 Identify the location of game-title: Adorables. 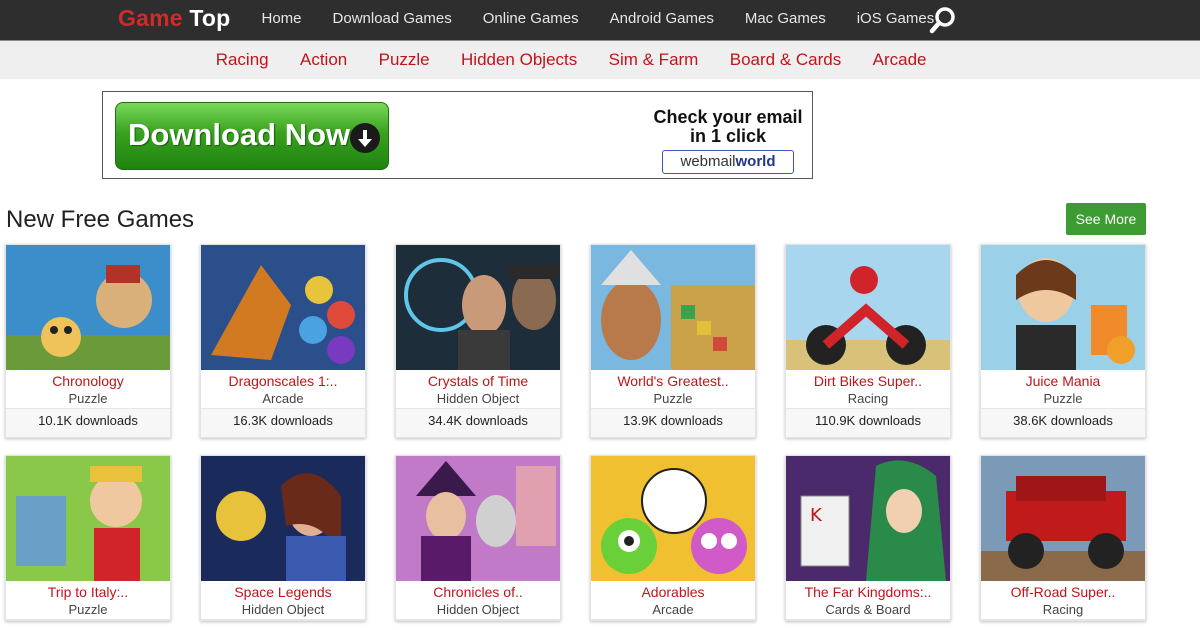
(673, 592).